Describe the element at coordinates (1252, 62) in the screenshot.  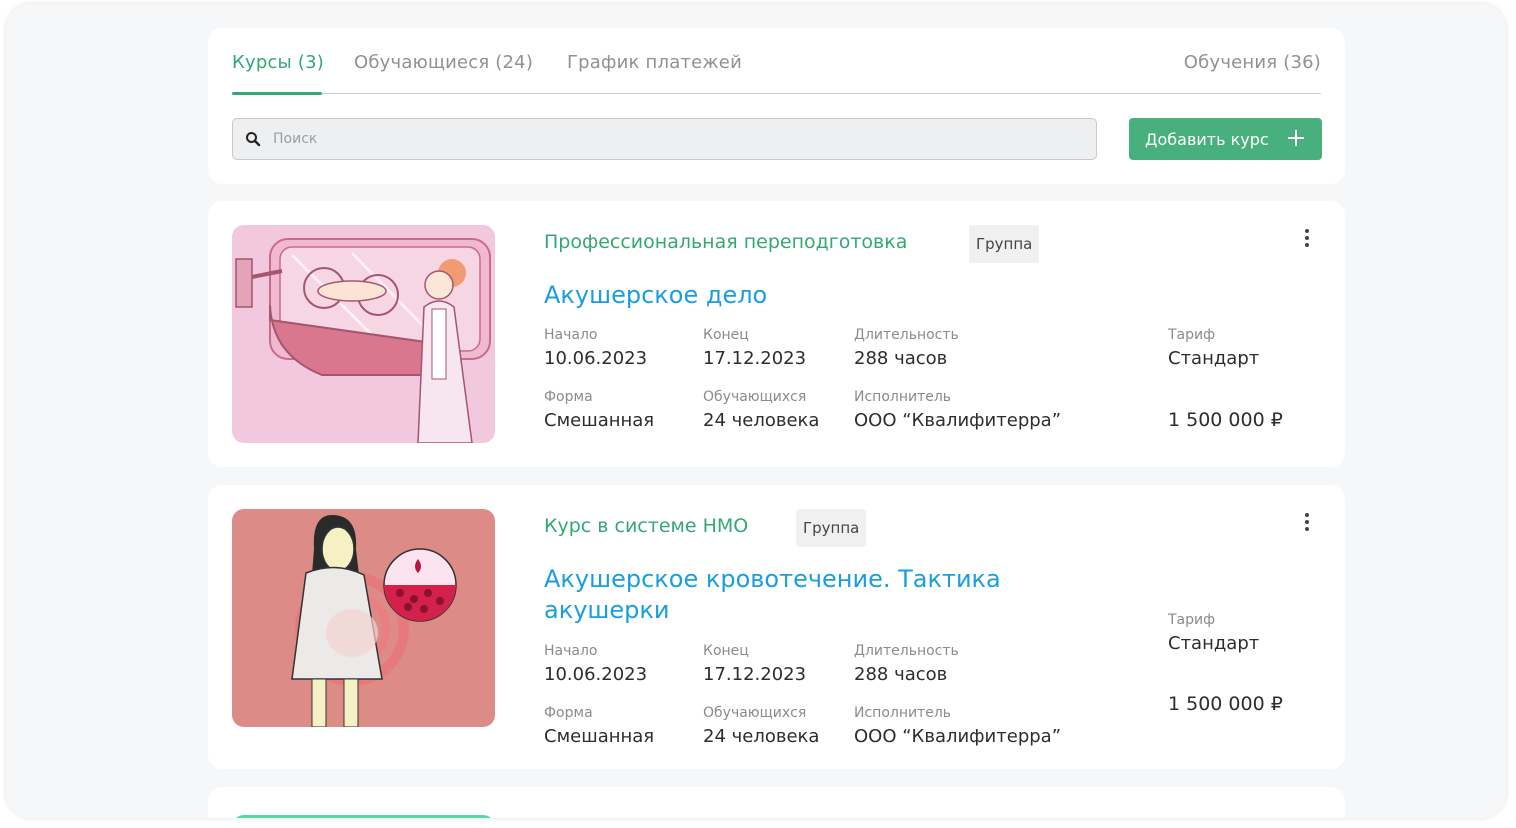
I see `tab-trainings: Обучения (36)` at that location.